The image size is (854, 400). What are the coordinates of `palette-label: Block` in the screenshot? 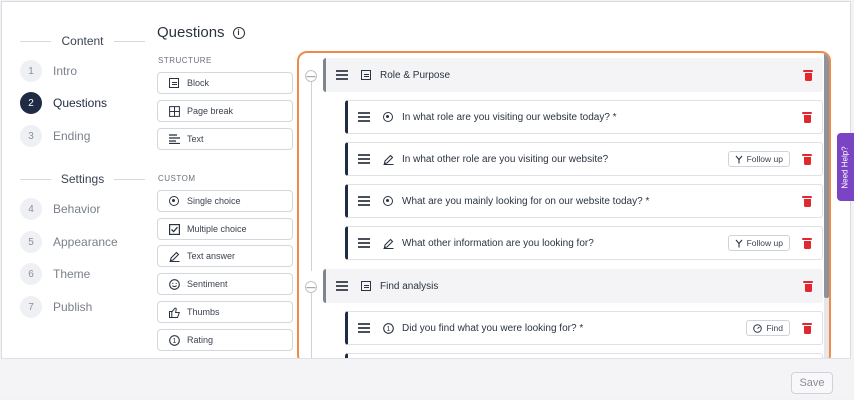 It's located at (198, 83).